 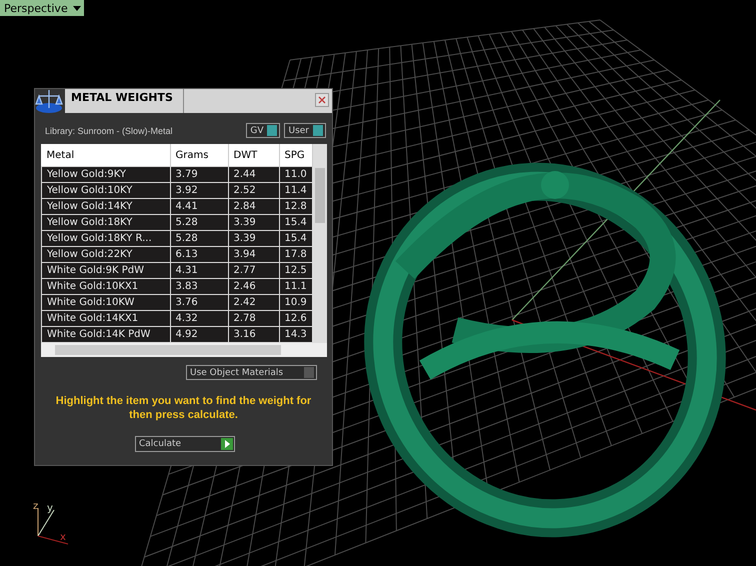 I want to click on table-cell: Yellow Gold:14KY, so click(x=106, y=206).